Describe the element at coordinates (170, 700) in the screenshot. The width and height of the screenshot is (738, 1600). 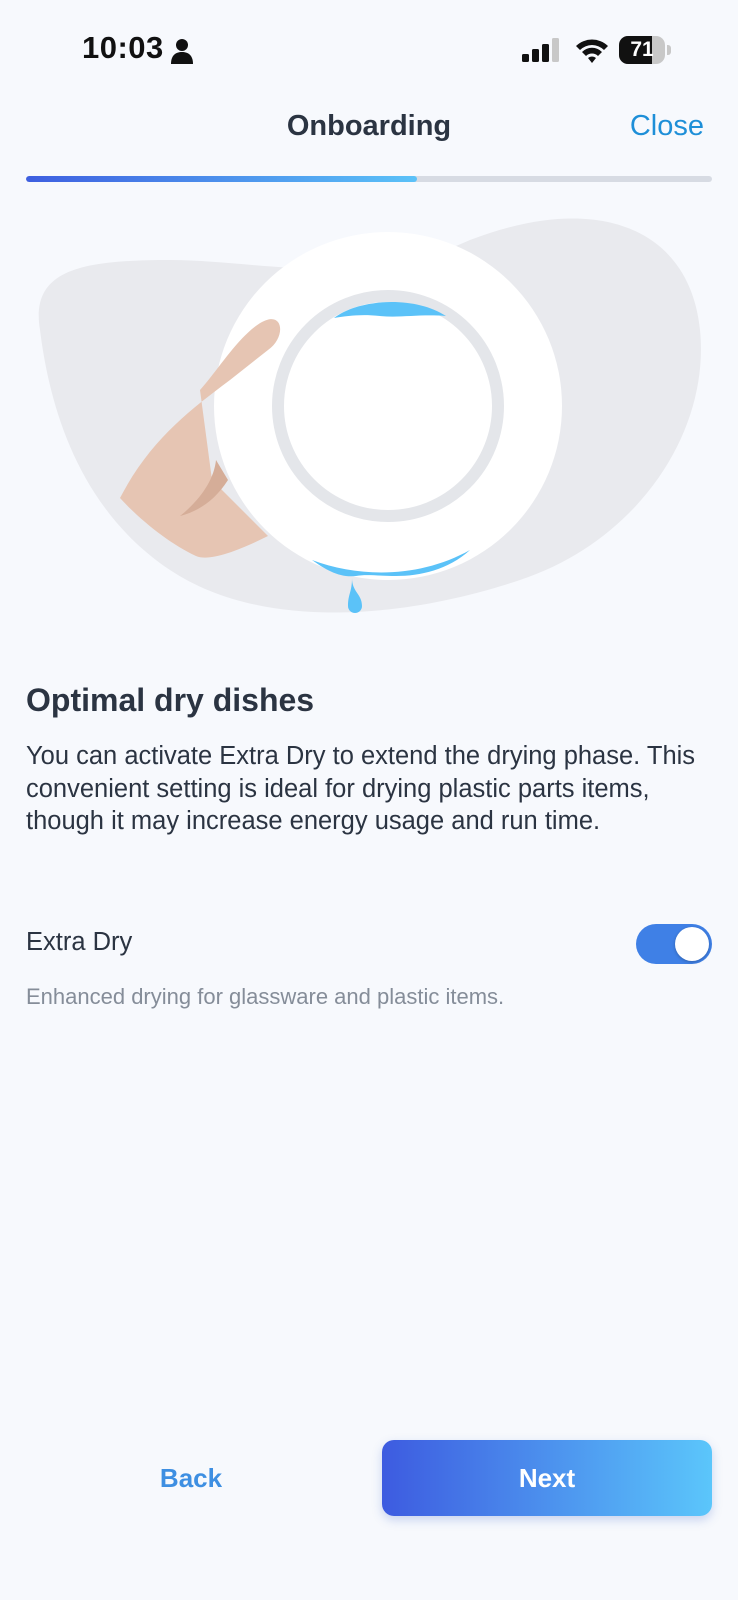
I see `section-title: Optimal dry dishes` at that location.